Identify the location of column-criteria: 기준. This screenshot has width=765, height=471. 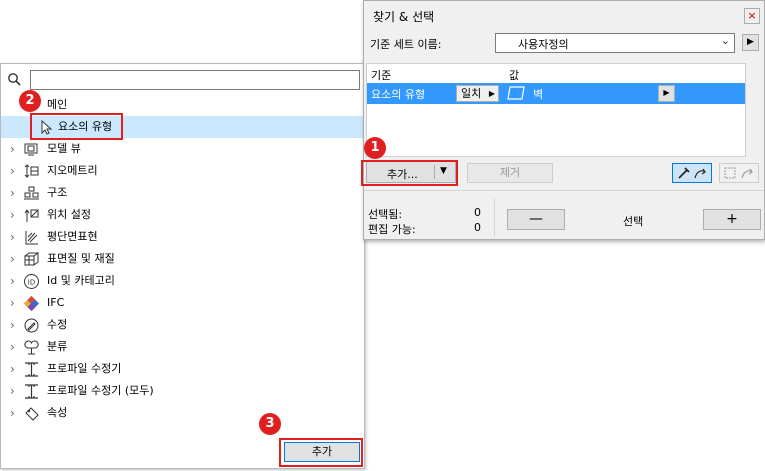
(381, 75).